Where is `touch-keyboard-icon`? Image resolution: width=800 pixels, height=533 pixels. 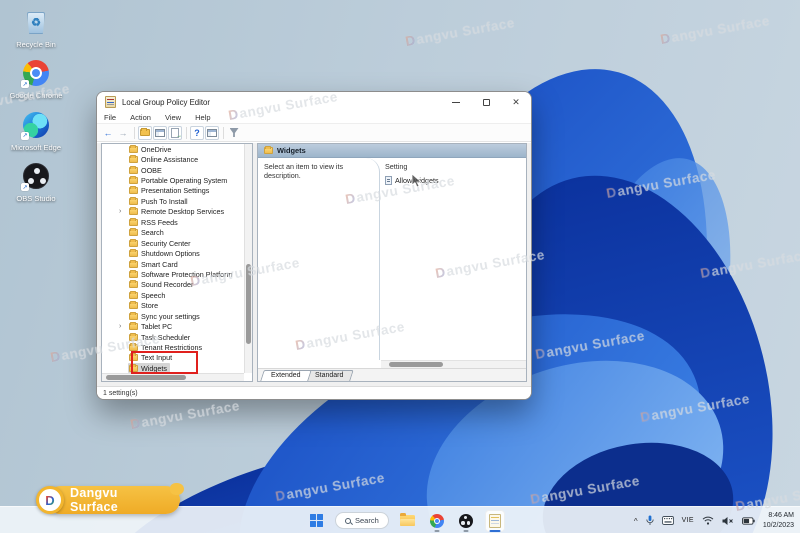 touch-keyboard-icon is located at coordinates (667, 520).